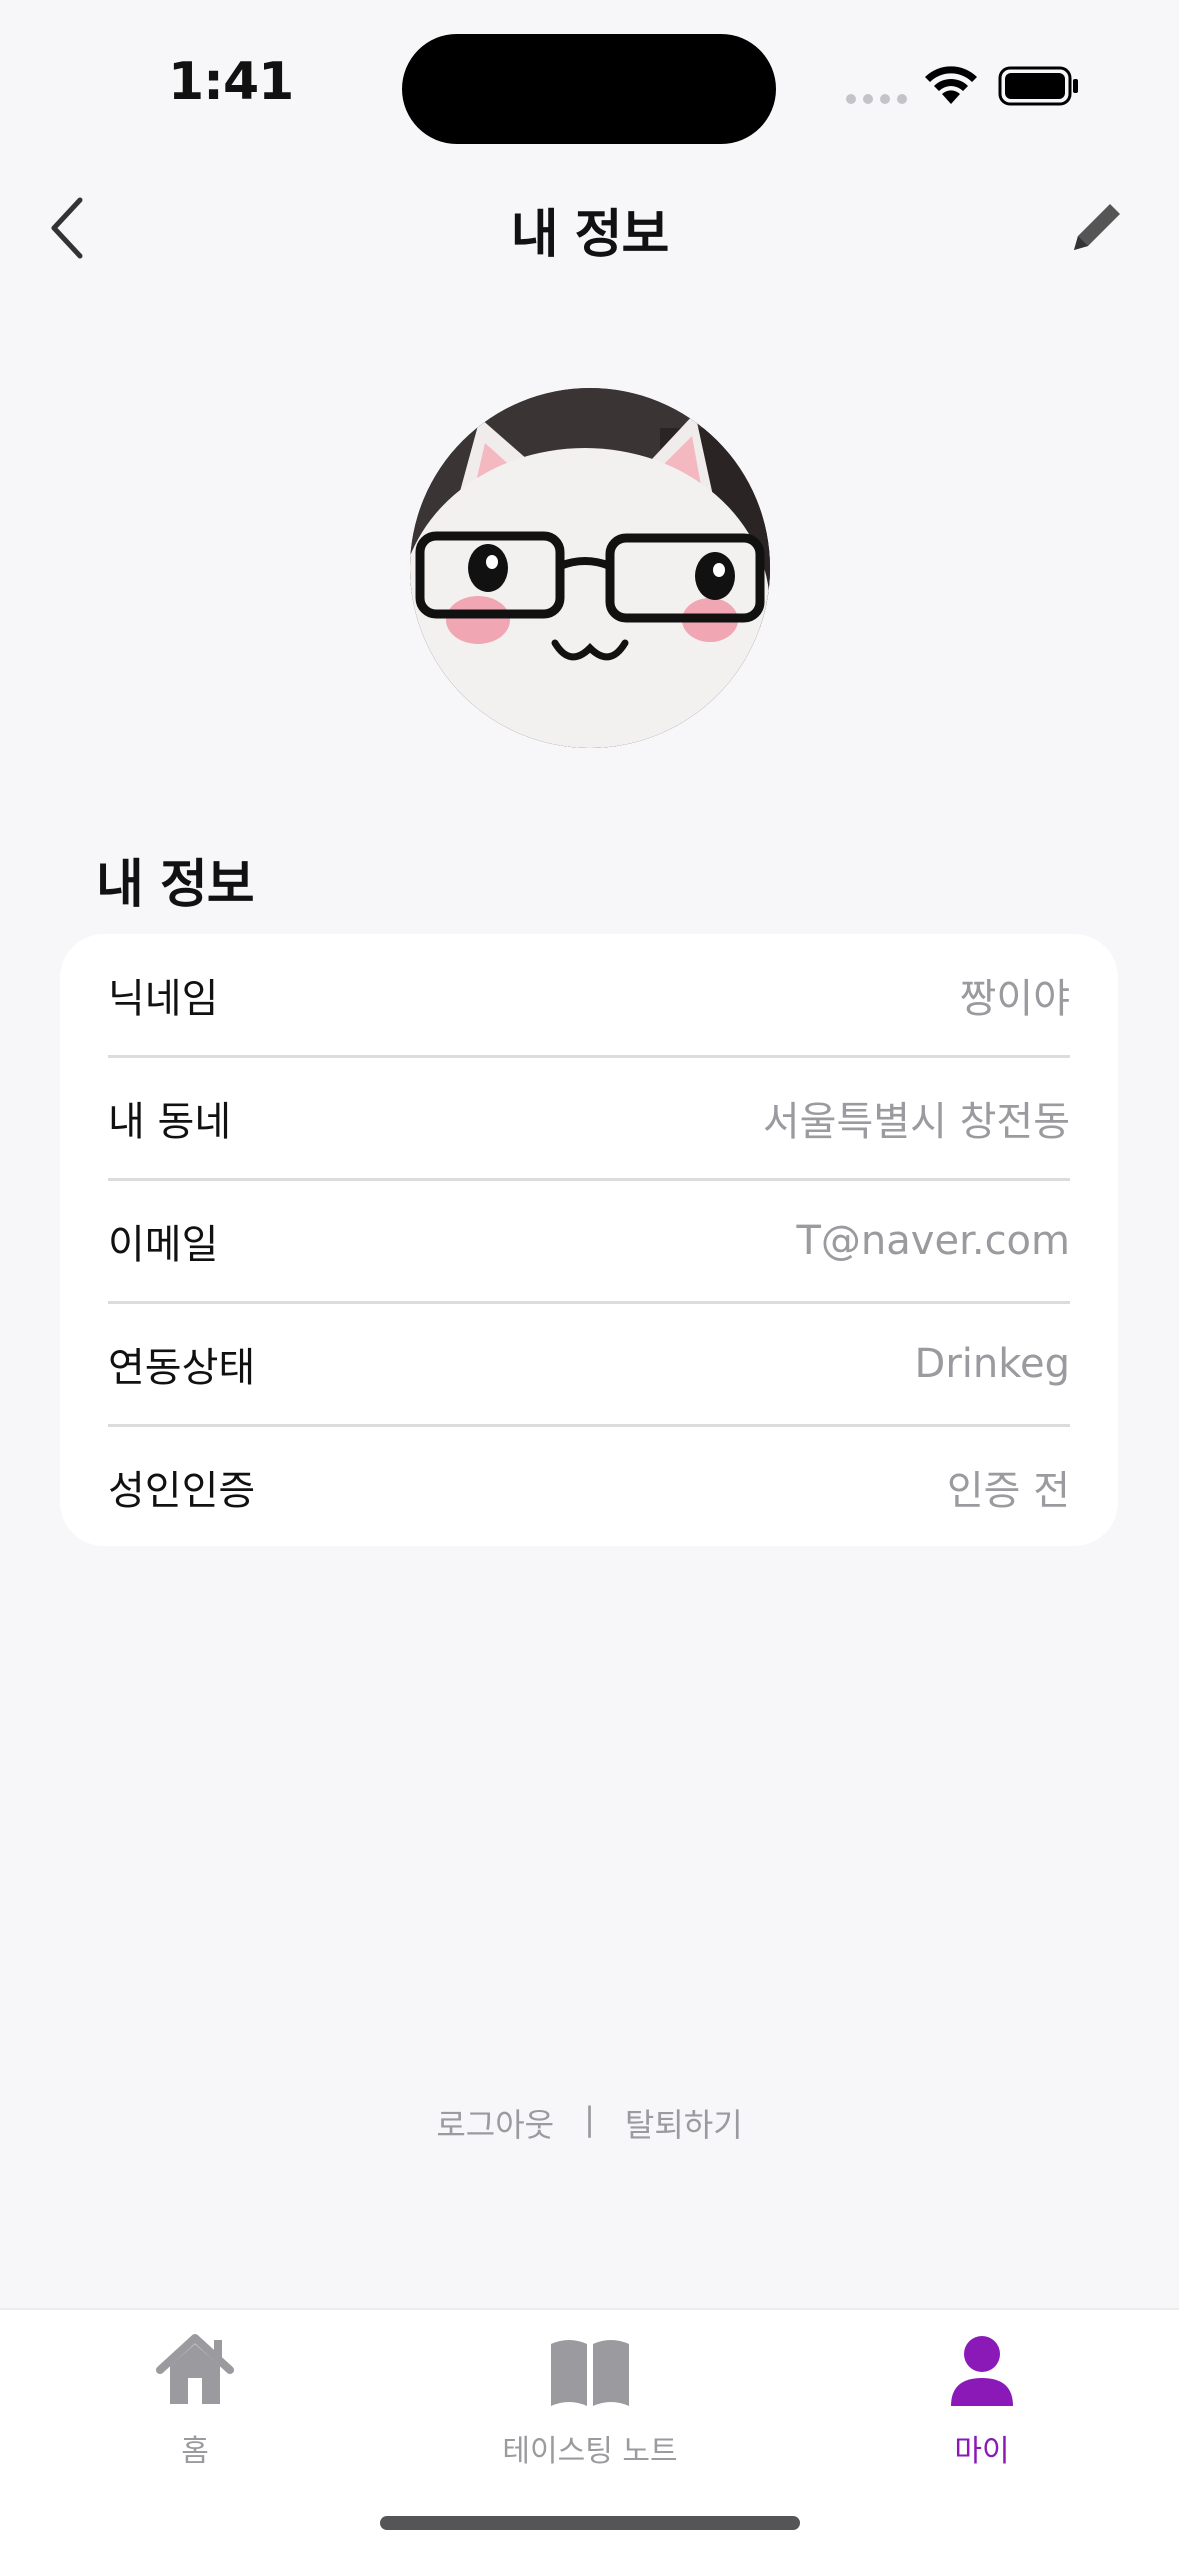 The height and width of the screenshot is (2556, 1179). Describe the element at coordinates (590, 2451) in the screenshot. I see `tab-label: 테이스팅 노트` at that location.